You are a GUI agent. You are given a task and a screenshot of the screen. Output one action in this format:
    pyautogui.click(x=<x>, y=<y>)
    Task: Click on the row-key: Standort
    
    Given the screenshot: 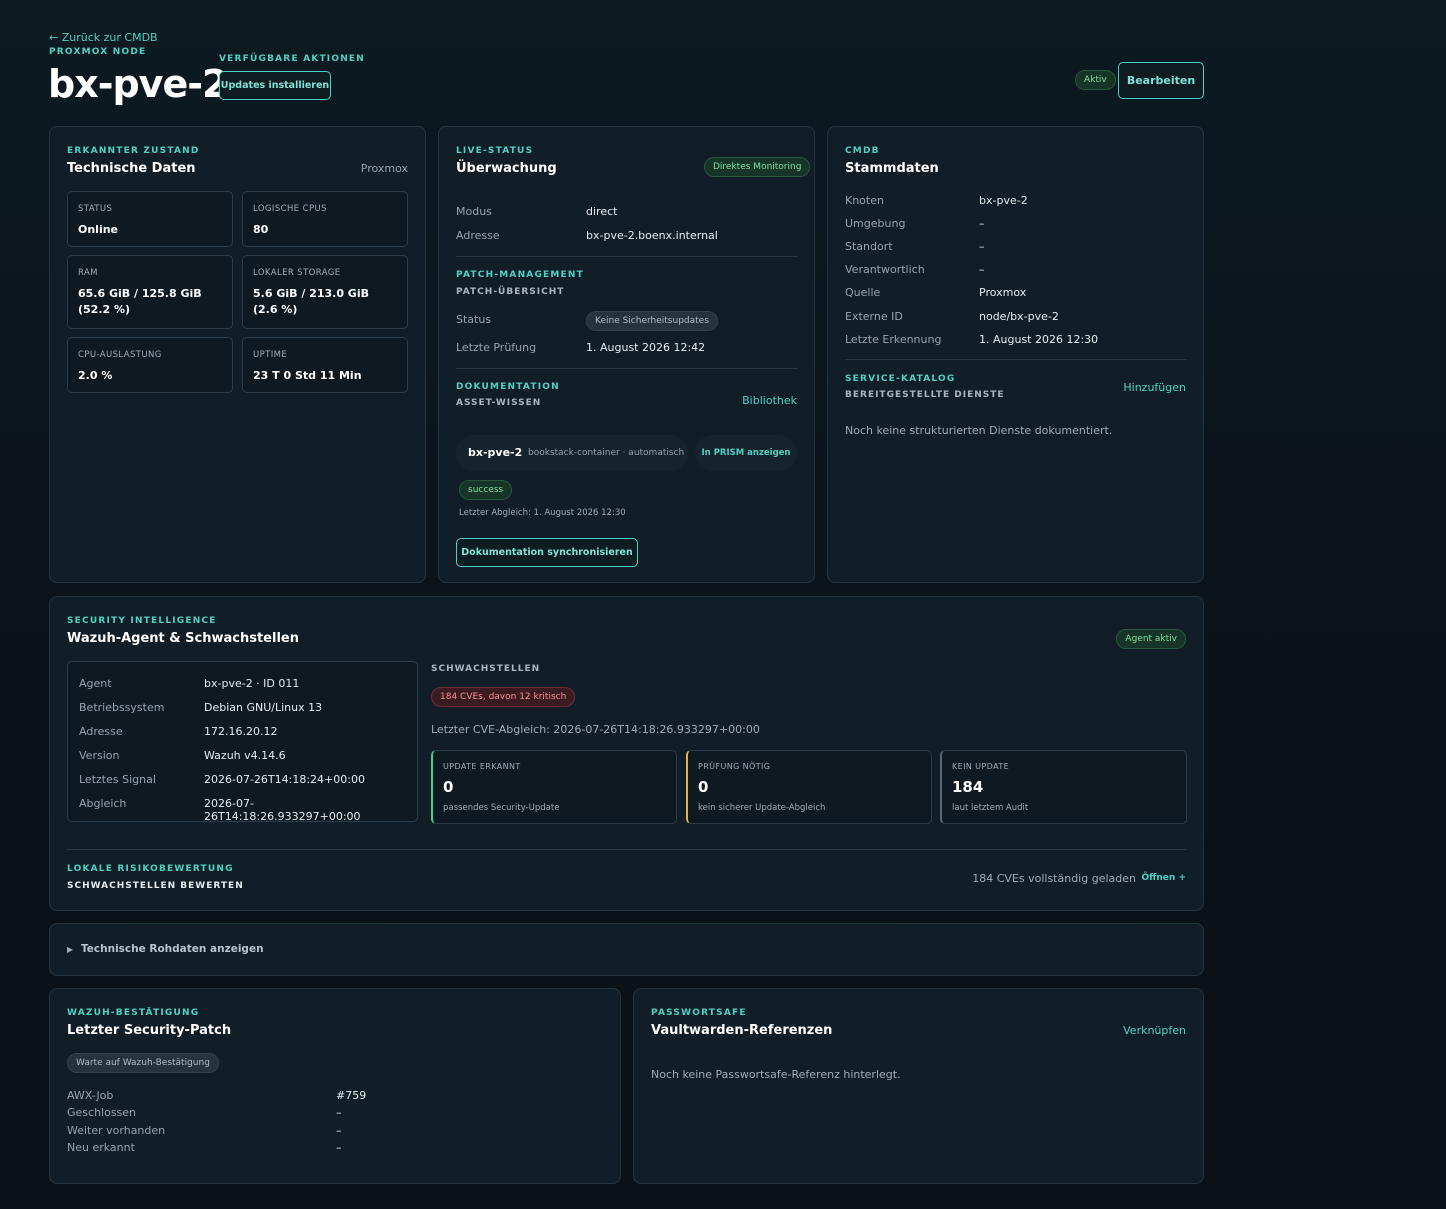 What is the action you would take?
    pyautogui.click(x=869, y=246)
    